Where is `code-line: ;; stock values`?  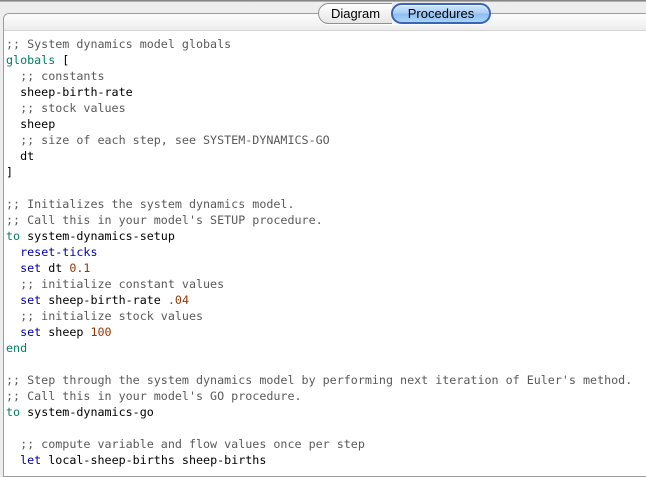
code-line: ;; stock values is located at coordinates (66, 108).